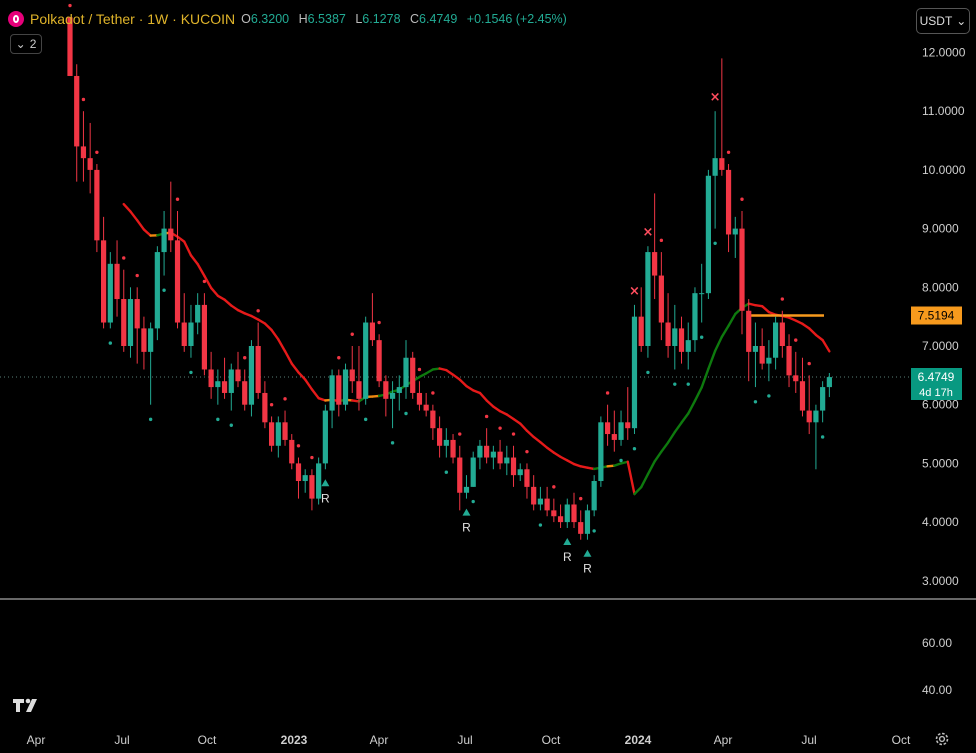 This screenshot has width=976, height=753. I want to click on currency-selector: USDT ⌄, so click(943, 21).